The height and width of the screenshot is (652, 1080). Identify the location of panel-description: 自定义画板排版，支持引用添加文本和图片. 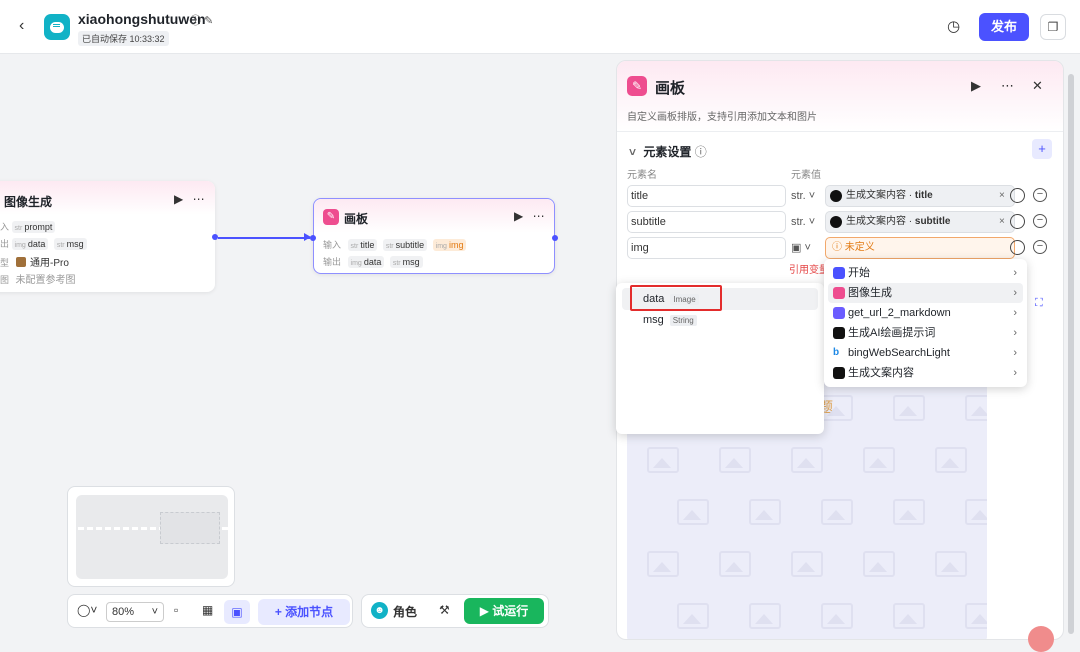
(722, 117).